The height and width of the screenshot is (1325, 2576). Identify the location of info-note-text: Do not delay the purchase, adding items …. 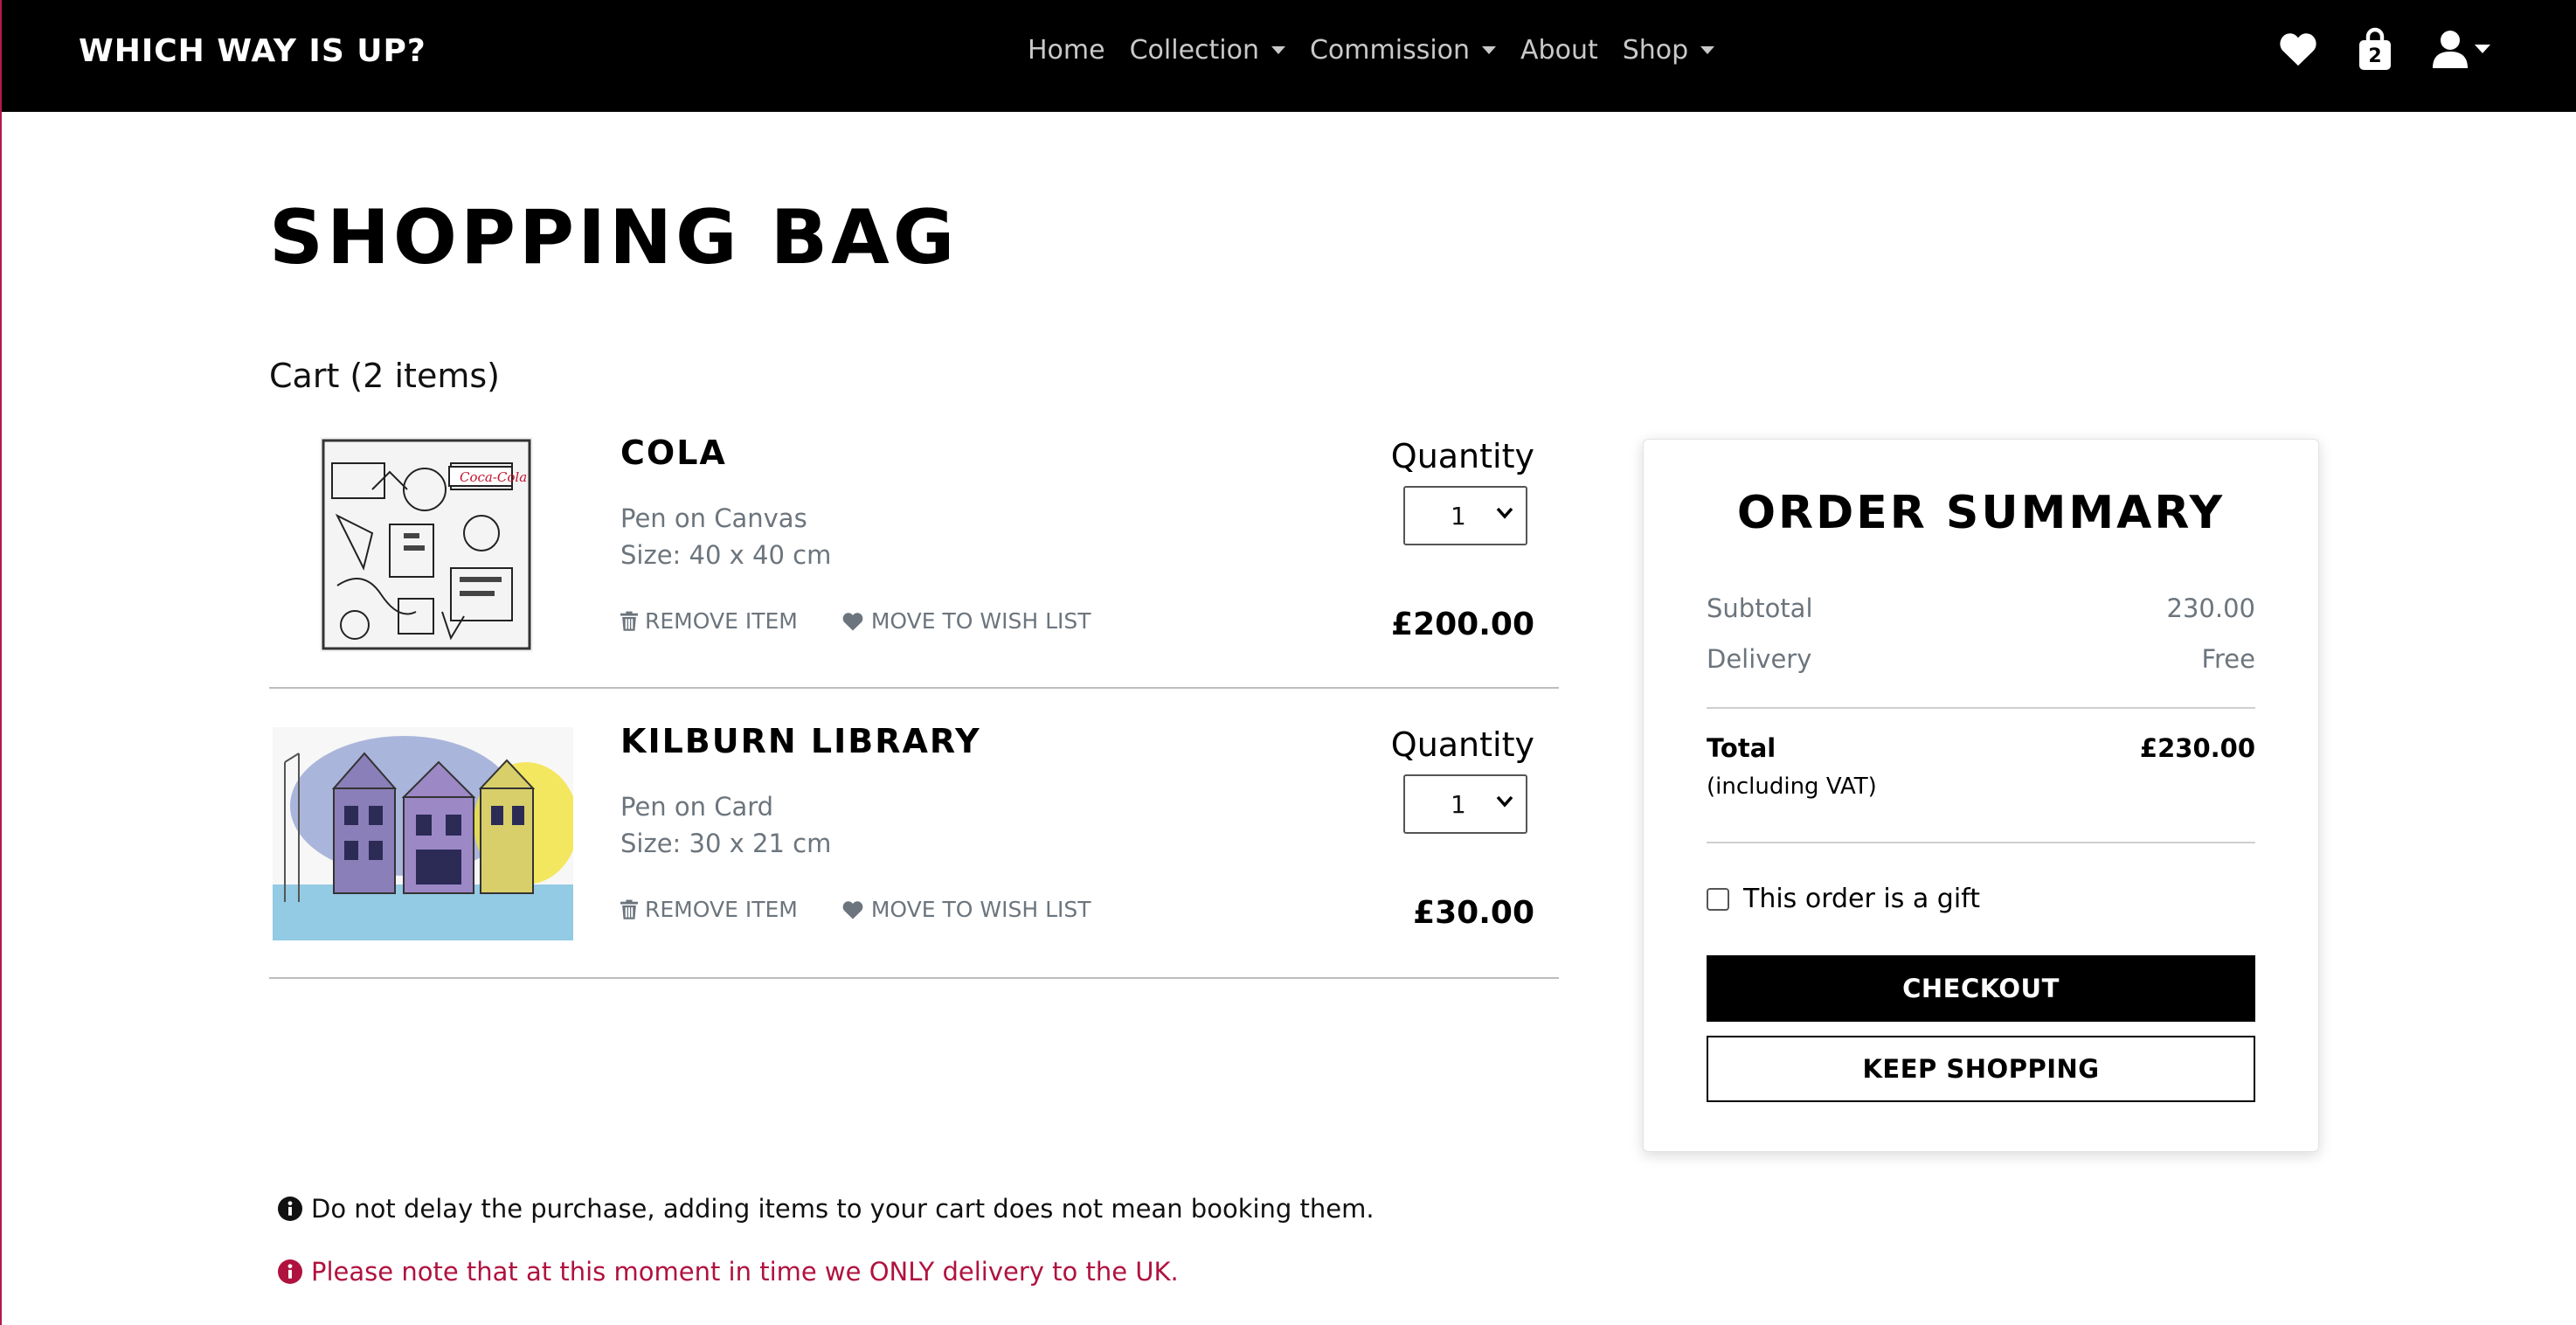
(843, 1209).